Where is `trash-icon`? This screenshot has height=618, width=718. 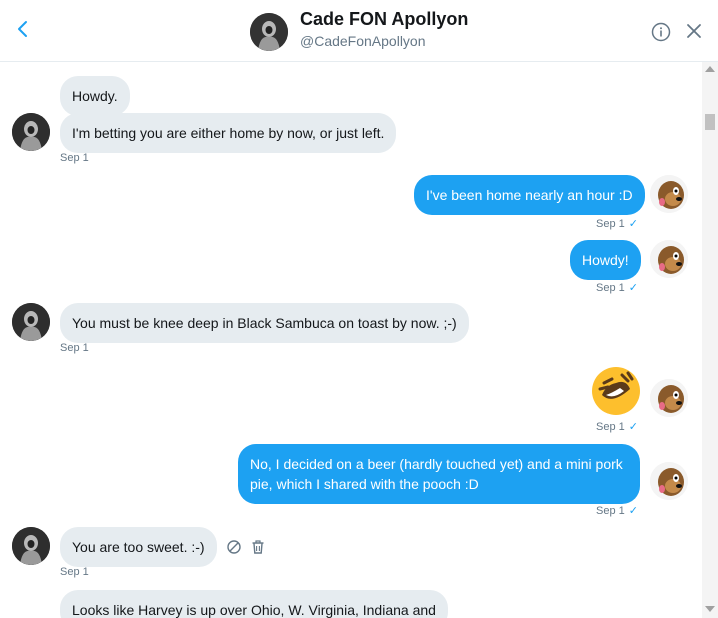
trash-icon is located at coordinates (258, 547).